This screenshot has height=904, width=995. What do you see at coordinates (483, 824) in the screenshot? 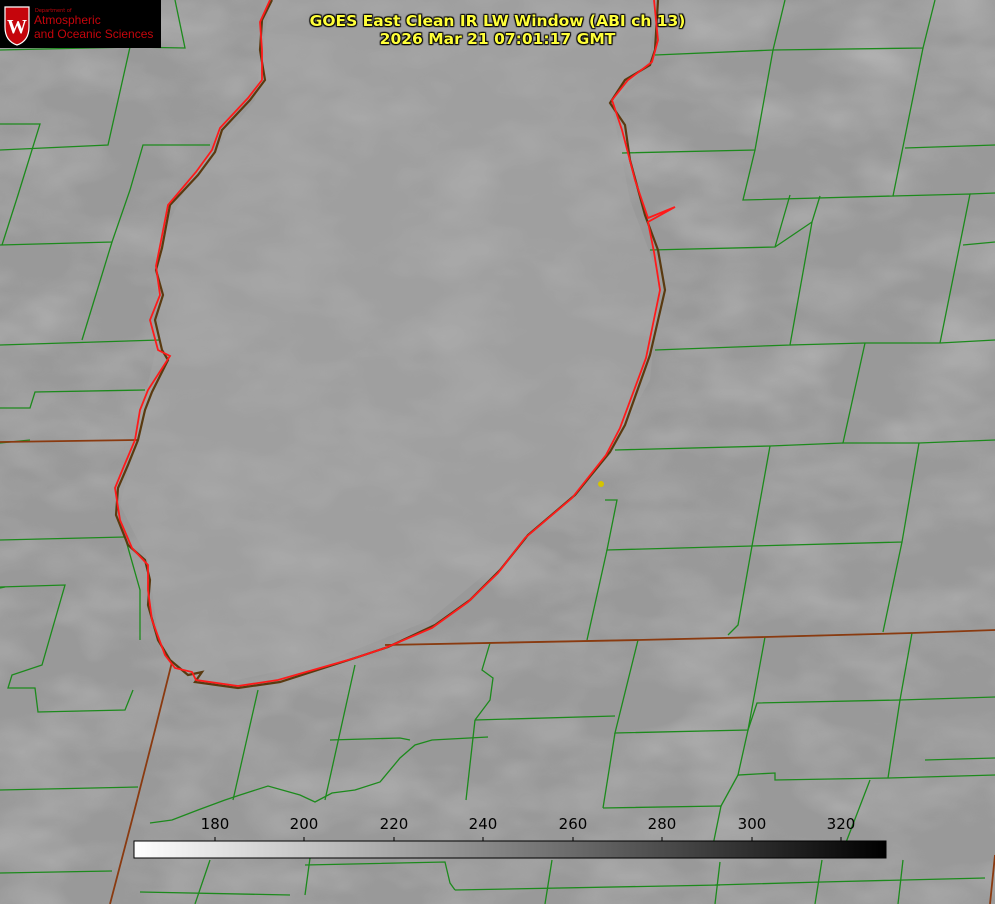
I see `colorbar-tick-label: 240` at bounding box center [483, 824].